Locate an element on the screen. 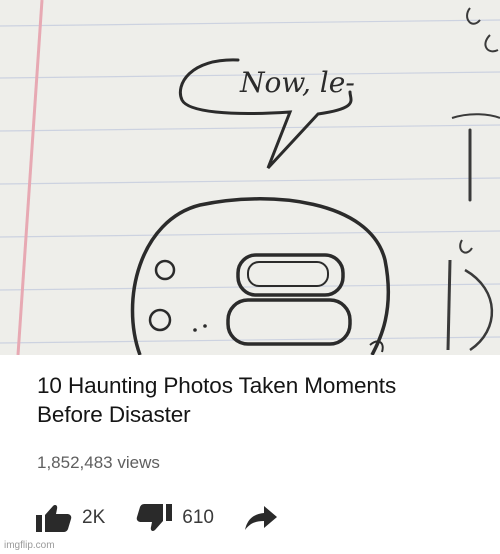 Image resolution: width=500 pixels, height=554 pixels. imgflip-watermark: imgflip.com is located at coordinates (29, 545).